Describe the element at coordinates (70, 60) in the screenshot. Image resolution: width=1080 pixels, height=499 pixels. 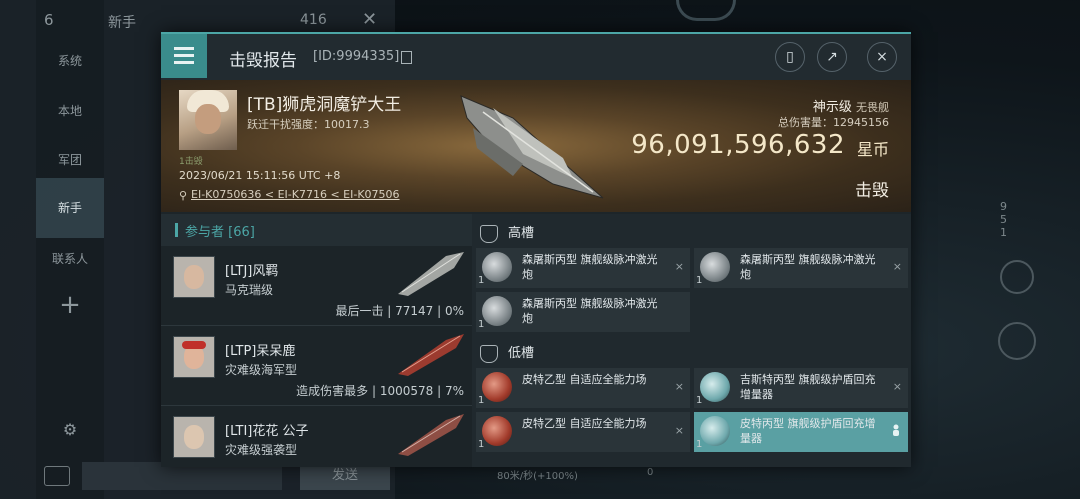
I see `sidebar-item-system: 系统` at that location.